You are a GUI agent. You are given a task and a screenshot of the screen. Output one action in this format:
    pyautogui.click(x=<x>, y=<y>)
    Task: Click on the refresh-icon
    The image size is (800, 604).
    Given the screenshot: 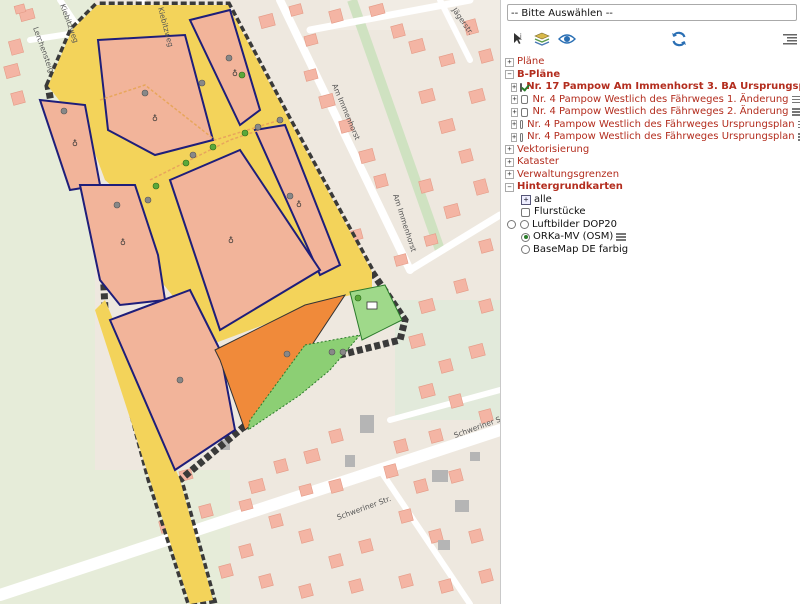 What is the action you would take?
    pyautogui.click(x=679, y=39)
    